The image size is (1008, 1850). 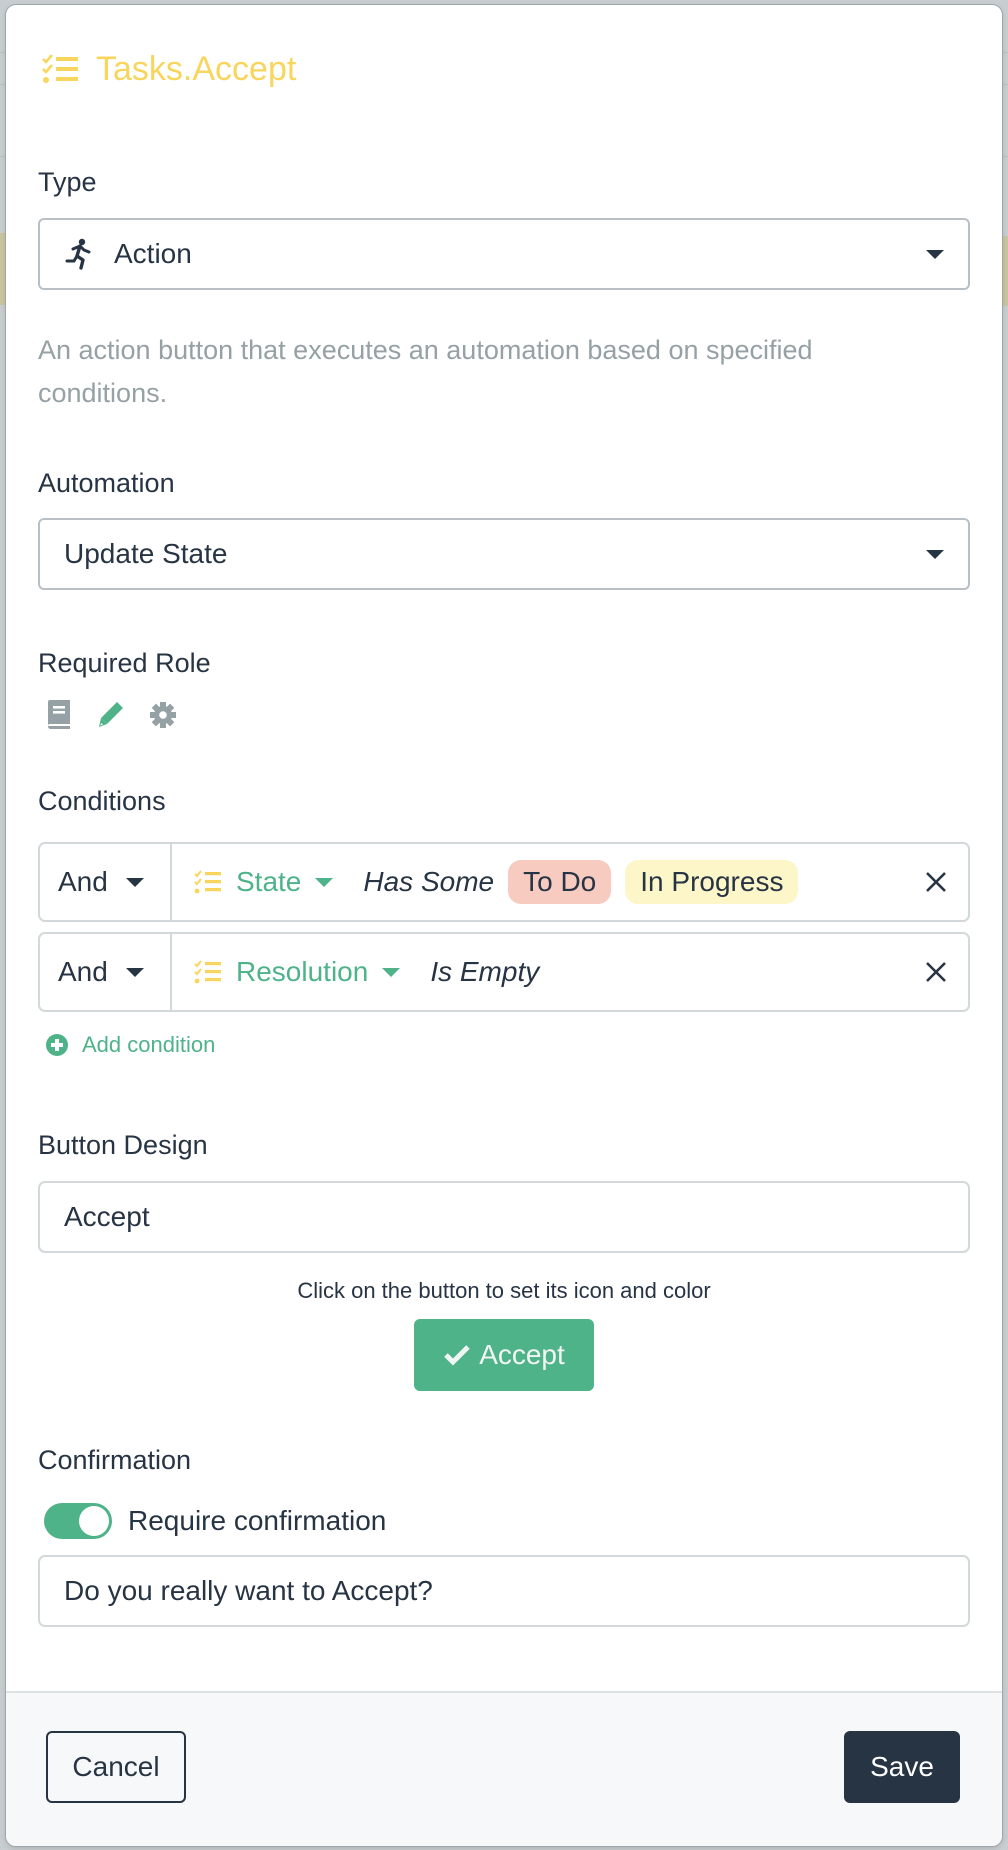 What do you see at coordinates (504, 1217) in the screenshot?
I see `button-label-input` at bounding box center [504, 1217].